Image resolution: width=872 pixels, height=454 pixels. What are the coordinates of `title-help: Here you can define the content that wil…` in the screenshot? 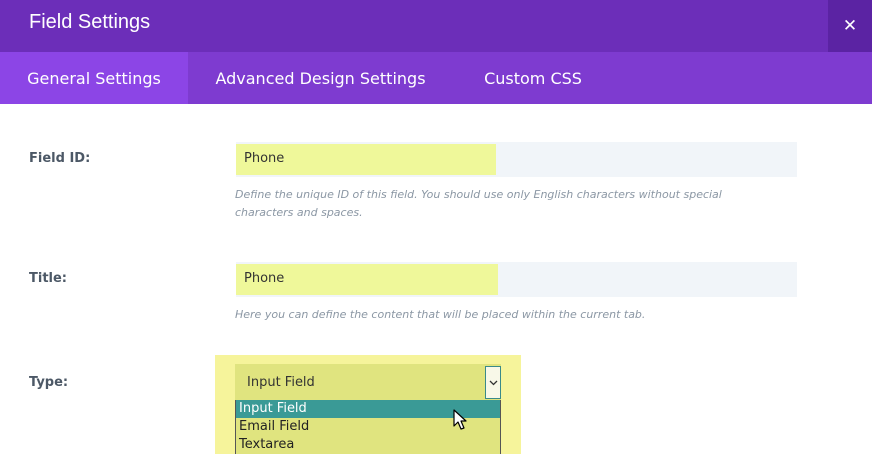 It's located at (440, 314).